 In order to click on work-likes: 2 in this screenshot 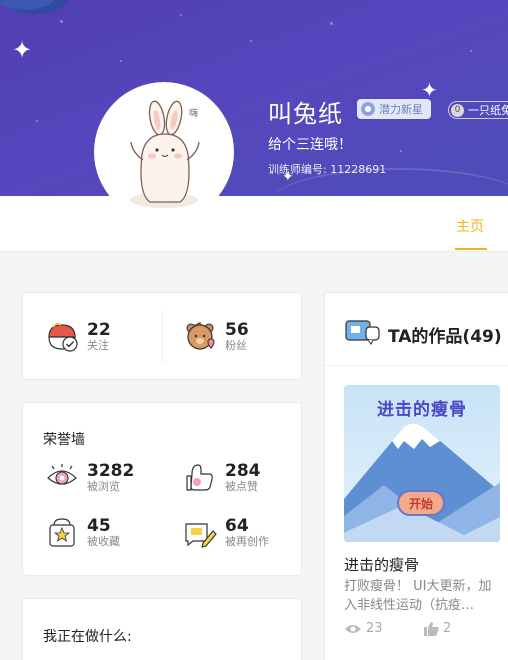, I will do `click(437, 628)`.